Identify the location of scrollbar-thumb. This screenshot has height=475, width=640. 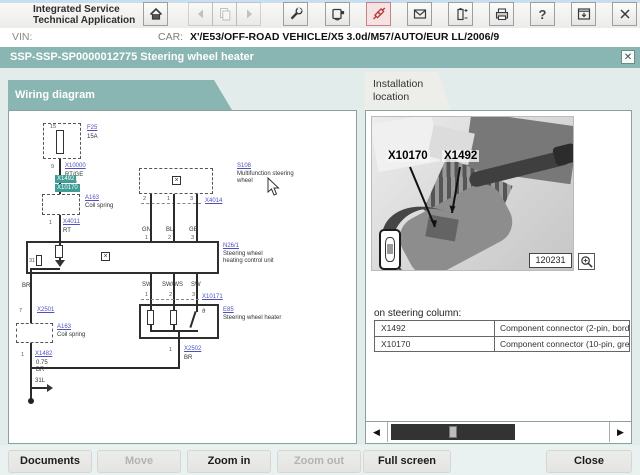
(453, 432).